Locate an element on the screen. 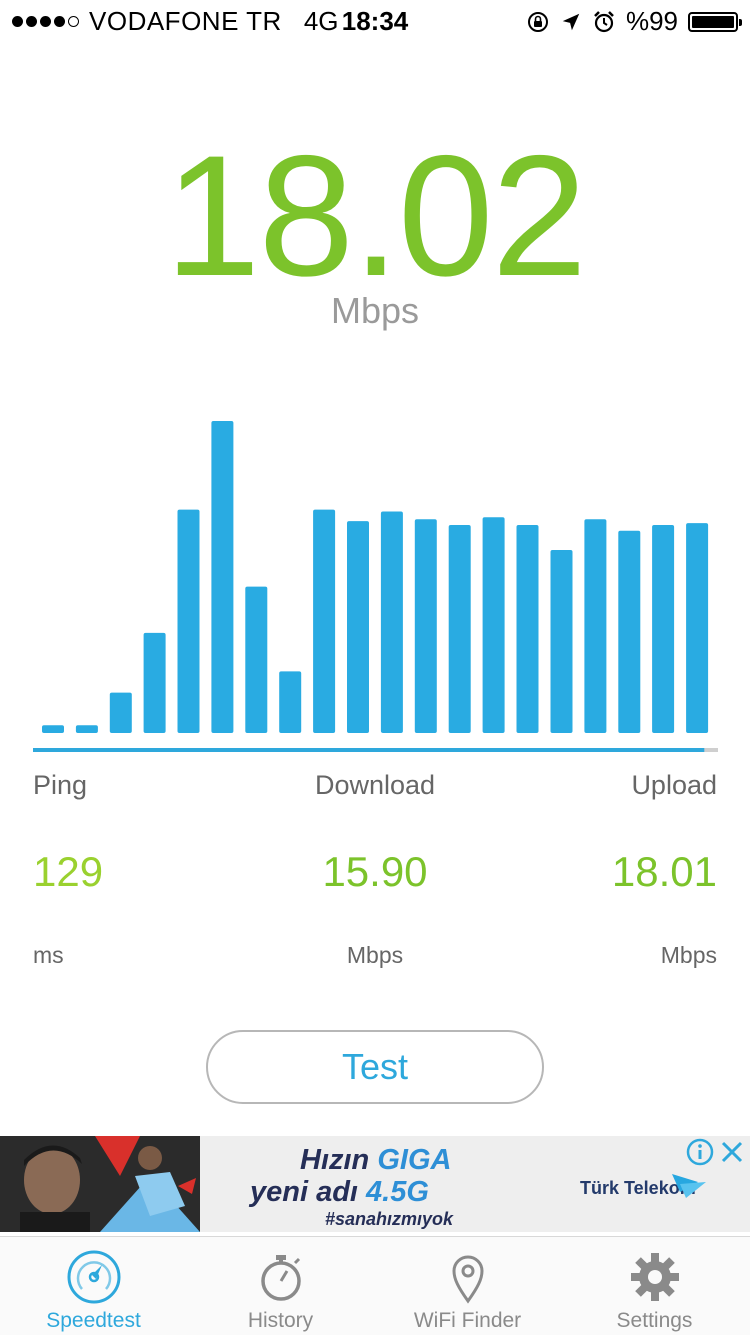 This screenshot has height=1335, width=750. tab-label: Settings is located at coordinates (654, 1320).